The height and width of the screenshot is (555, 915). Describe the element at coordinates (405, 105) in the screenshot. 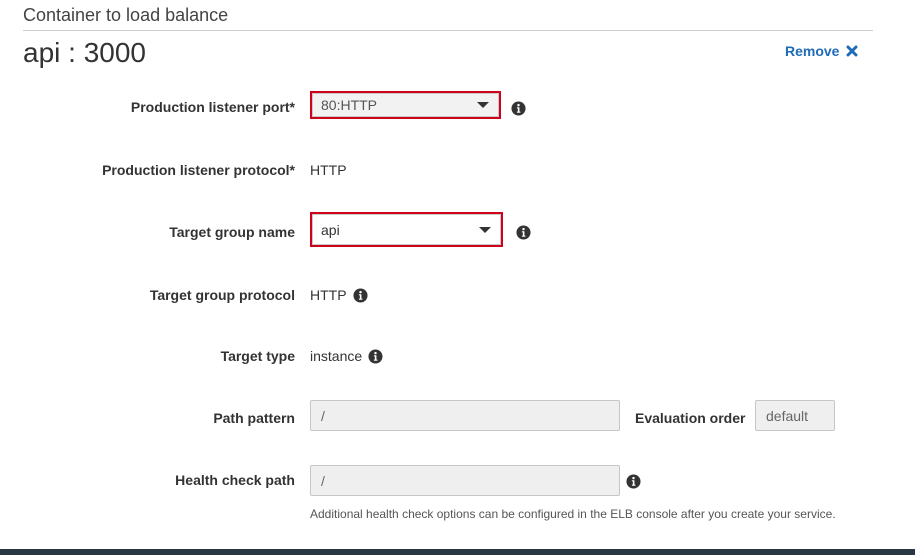

I see `production-listener-port-select: 80:HTTP` at that location.